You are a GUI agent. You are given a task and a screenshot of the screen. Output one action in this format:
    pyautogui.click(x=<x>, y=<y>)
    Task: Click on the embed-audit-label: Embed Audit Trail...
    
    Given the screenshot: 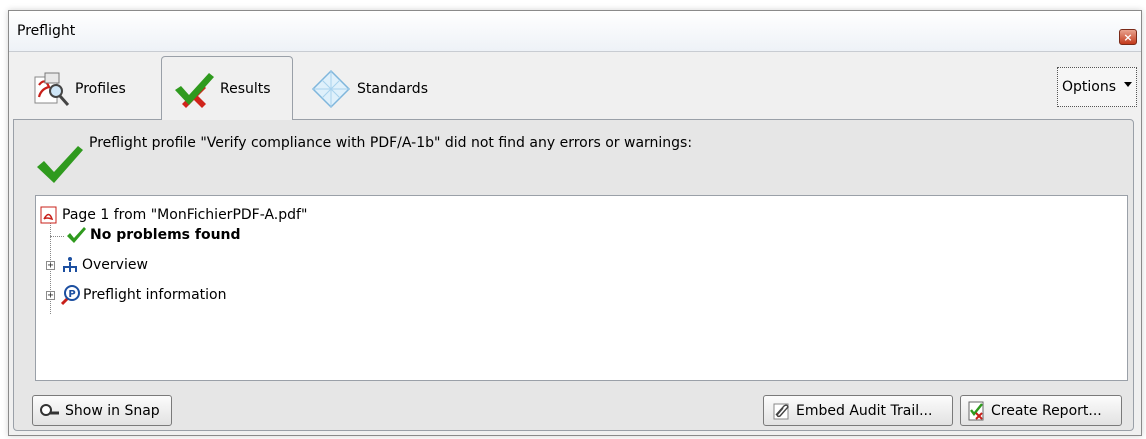 What is the action you would take?
    pyautogui.click(x=864, y=410)
    